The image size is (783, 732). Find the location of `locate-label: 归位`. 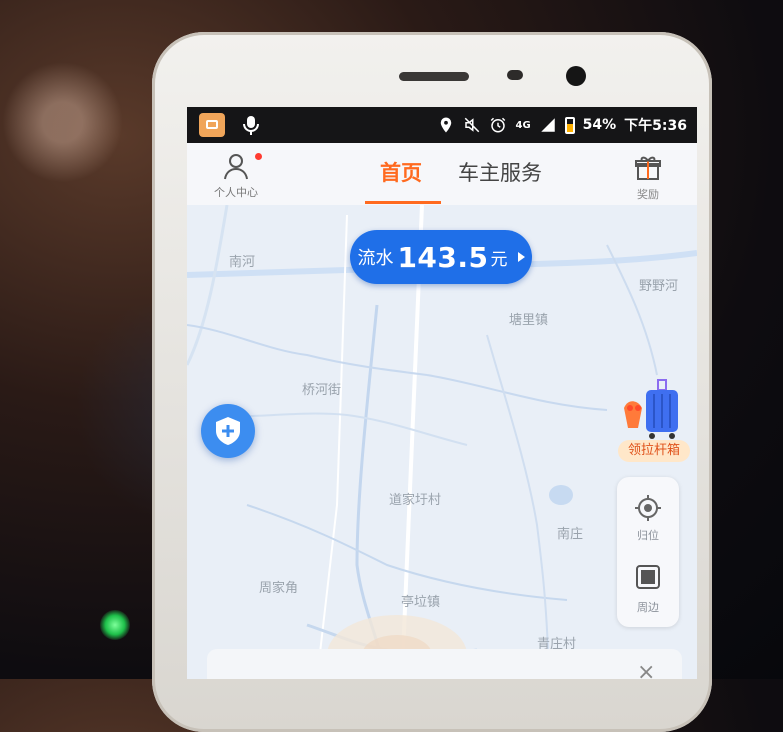

locate-label: 归位 is located at coordinates (648, 535).